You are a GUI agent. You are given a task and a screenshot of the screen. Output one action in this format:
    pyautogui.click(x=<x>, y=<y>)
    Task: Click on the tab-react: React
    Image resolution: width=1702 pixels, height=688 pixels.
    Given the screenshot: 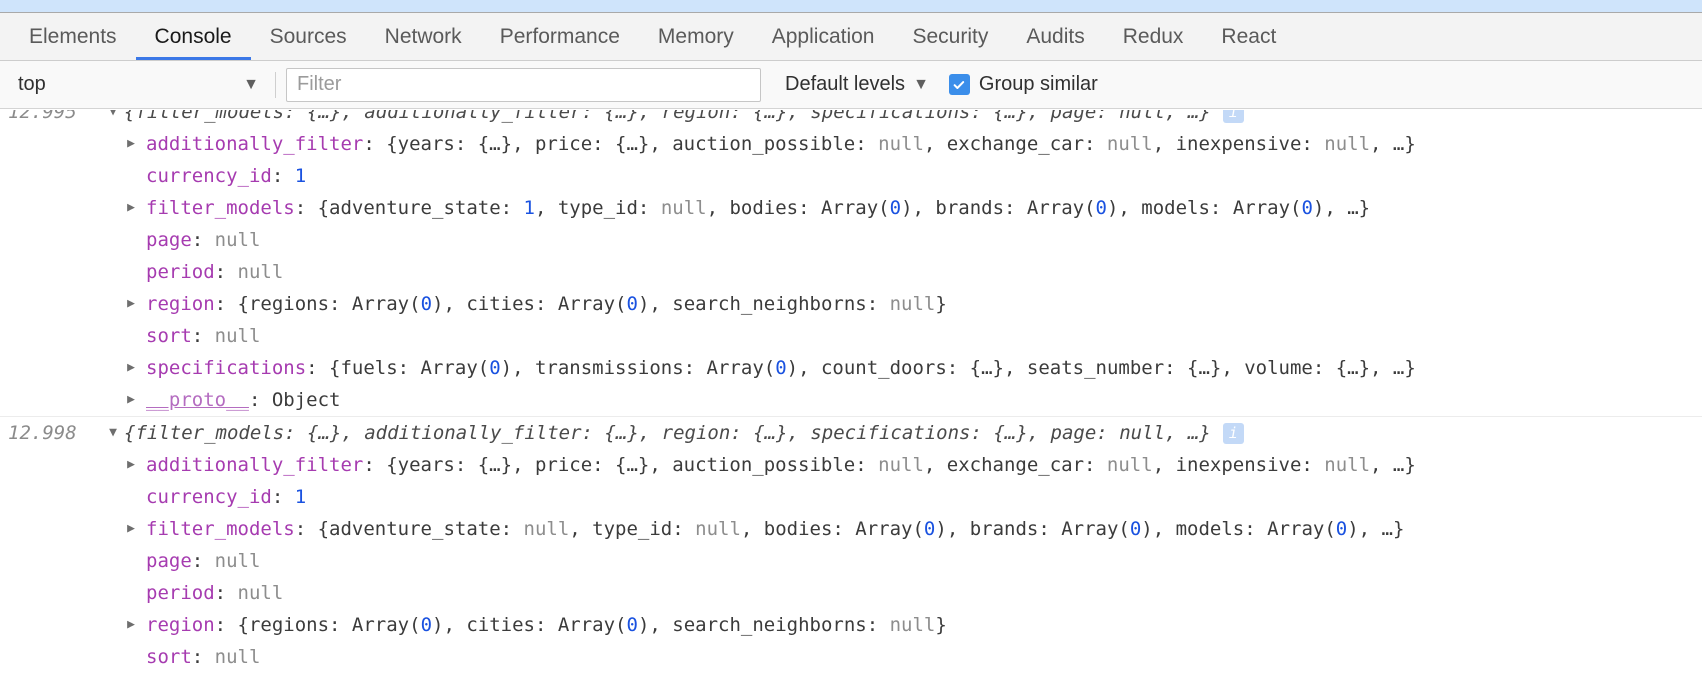 What is the action you would take?
    pyautogui.click(x=1248, y=36)
    